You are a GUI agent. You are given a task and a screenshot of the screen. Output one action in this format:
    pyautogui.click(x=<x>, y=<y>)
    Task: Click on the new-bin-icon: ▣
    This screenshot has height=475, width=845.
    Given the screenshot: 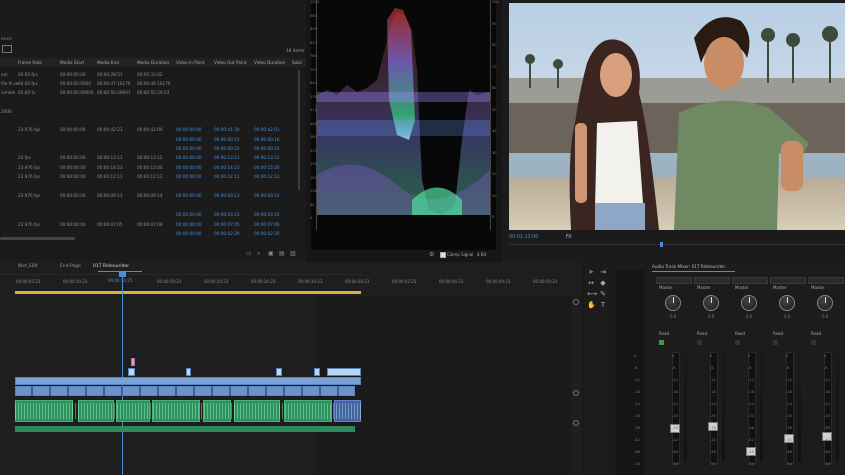 What is the action you would take?
    pyautogui.click(x=271, y=253)
    